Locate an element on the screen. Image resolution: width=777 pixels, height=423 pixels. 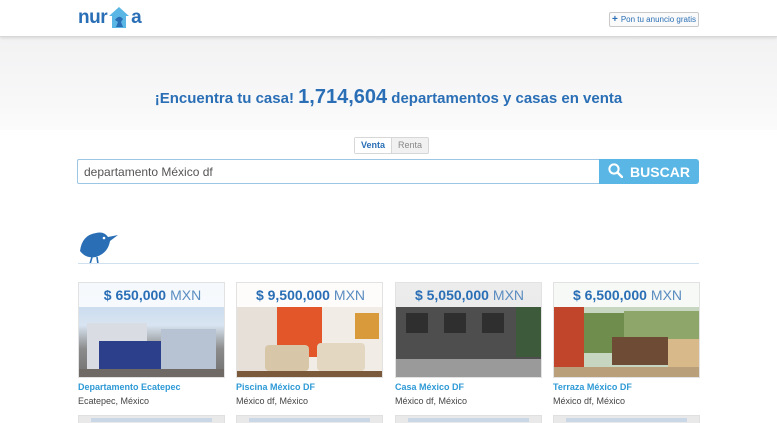
operation-tabs: Venta Renta is located at coordinates (392, 145).